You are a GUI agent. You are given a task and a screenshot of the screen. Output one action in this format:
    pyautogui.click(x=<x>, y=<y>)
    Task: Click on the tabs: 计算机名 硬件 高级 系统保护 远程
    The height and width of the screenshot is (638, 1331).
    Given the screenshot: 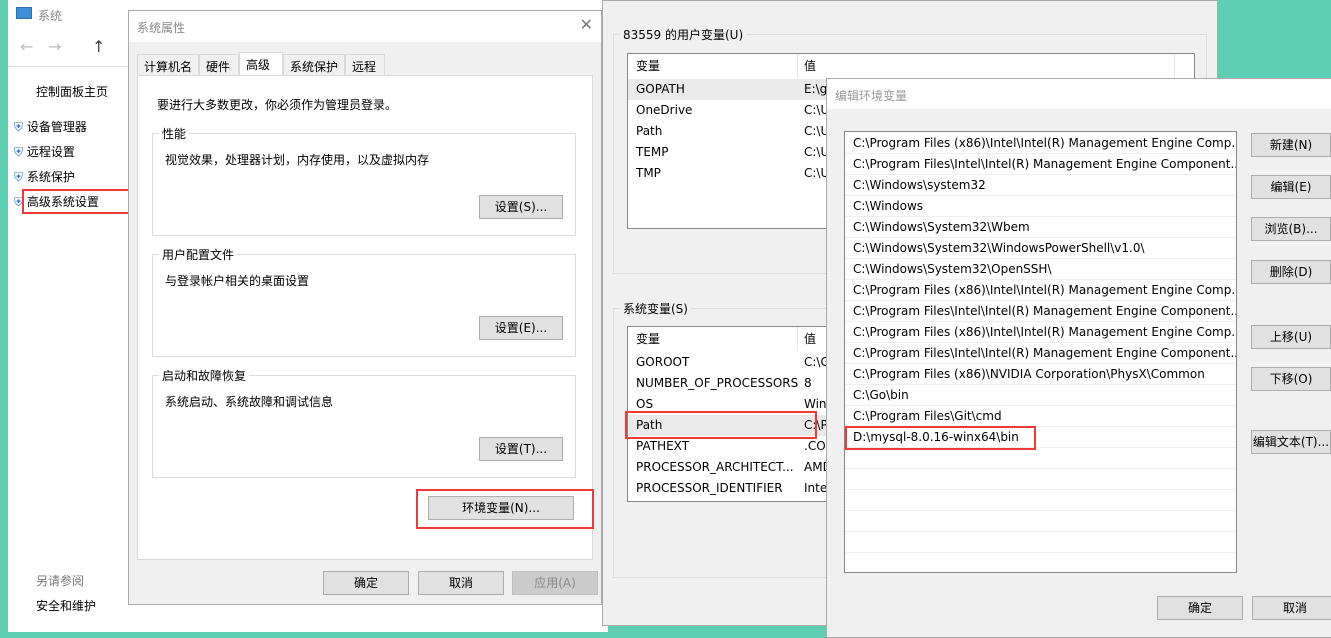 What is the action you would take?
    pyautogui.click(x=261, y=64)
    